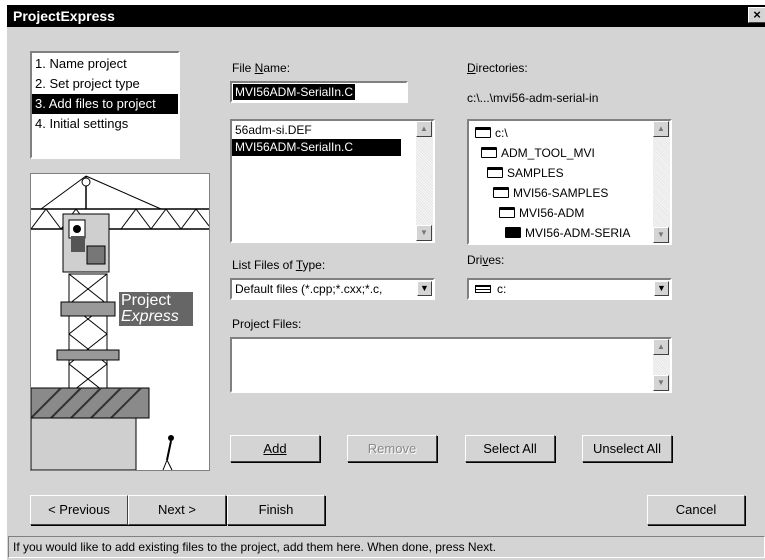  Describe the element at coordinates (696, 510) in the screenshot. I see `cancel-button: Cancel` at that location.